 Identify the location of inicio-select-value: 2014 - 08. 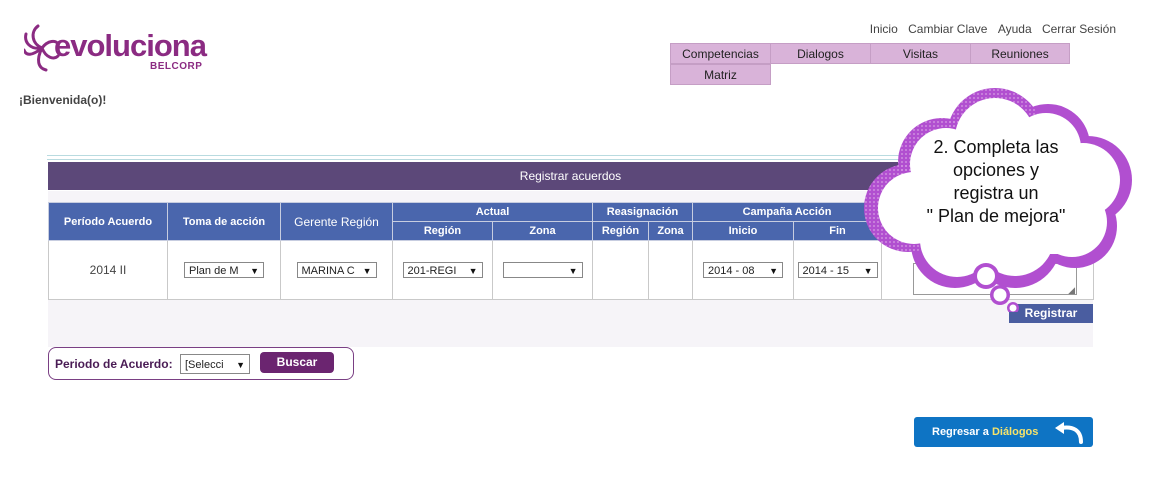
(731, 271).